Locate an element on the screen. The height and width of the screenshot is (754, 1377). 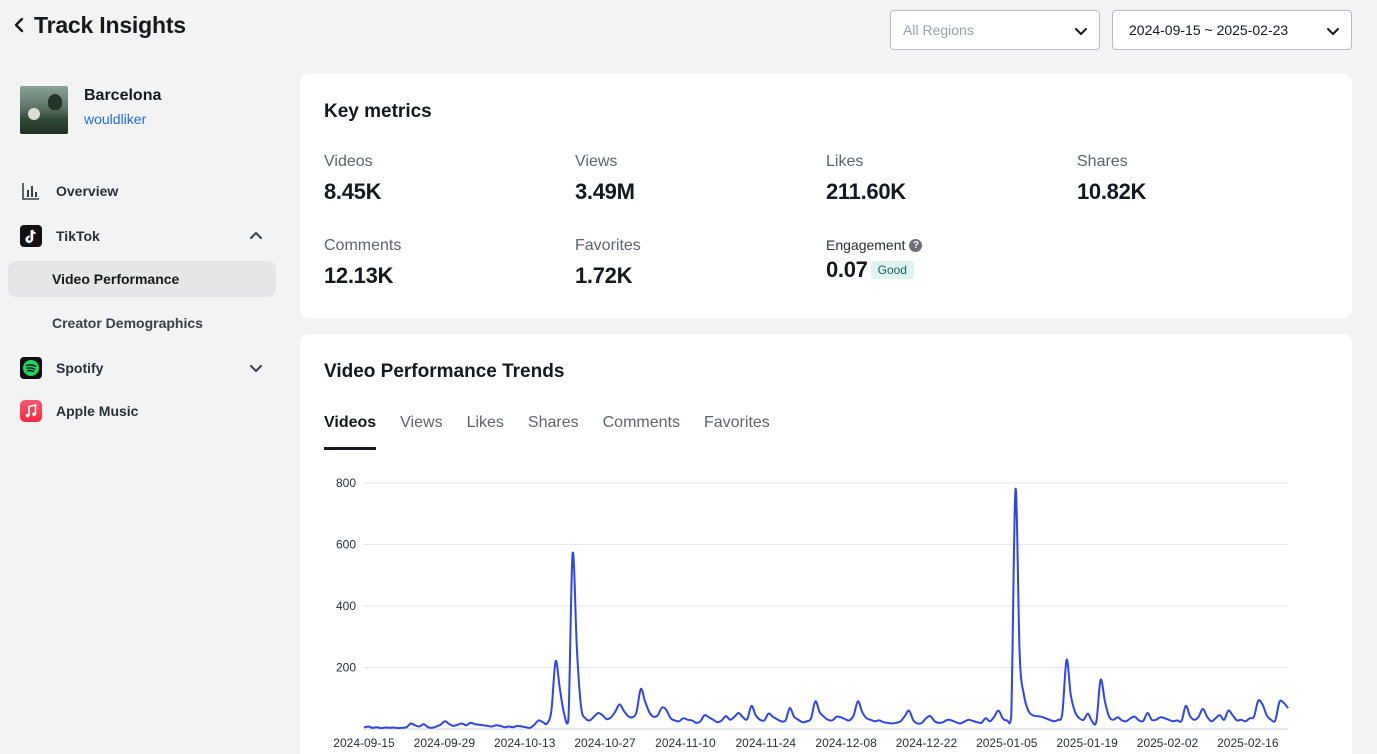
date-range-value: 2024-09-15 ~ 2025-02-23 is located at coordinates (1209, 30).